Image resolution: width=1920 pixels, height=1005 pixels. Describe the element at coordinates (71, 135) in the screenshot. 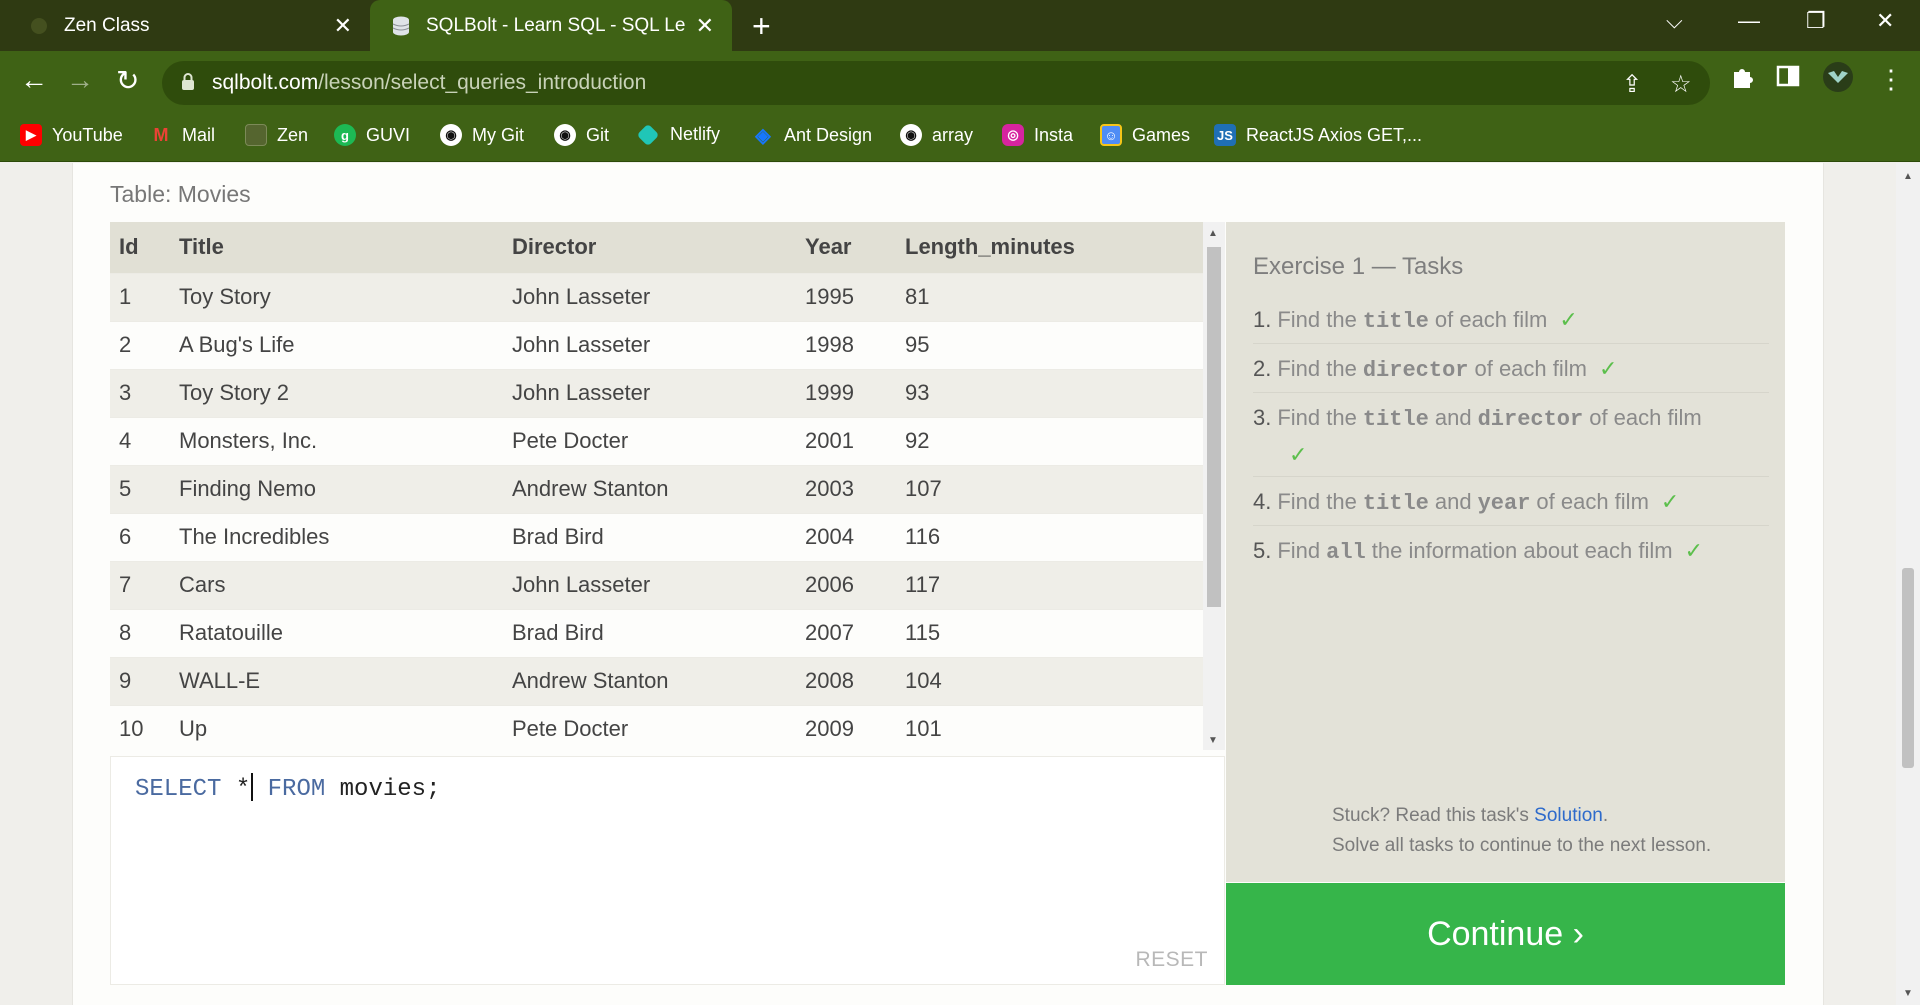

I see `bookmark-youtube: ▶ YouTube` at that location.